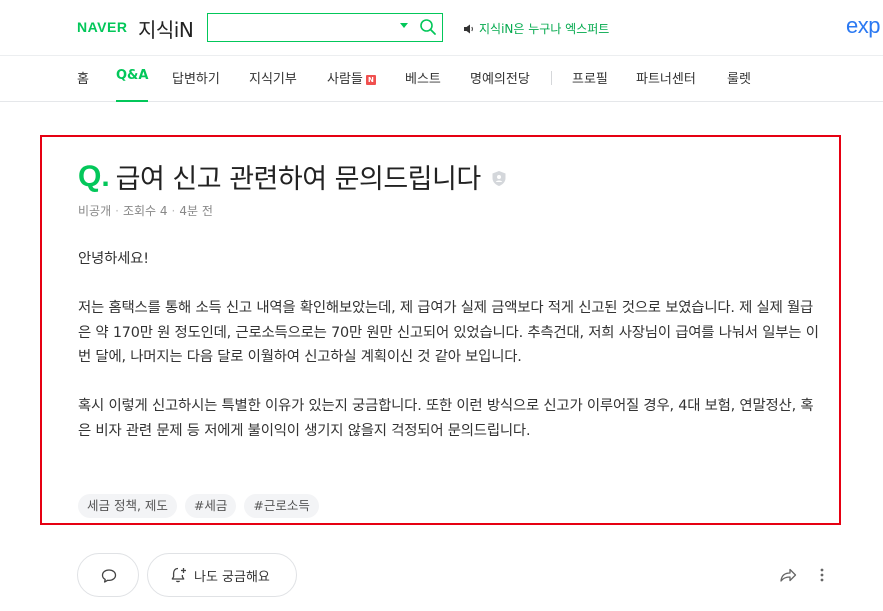 This screenshot has width=883, height=611. What do you see at coordinates (468, 28) in the screenshot?
I see `speaker-icon` at bounding box center [468, 28].